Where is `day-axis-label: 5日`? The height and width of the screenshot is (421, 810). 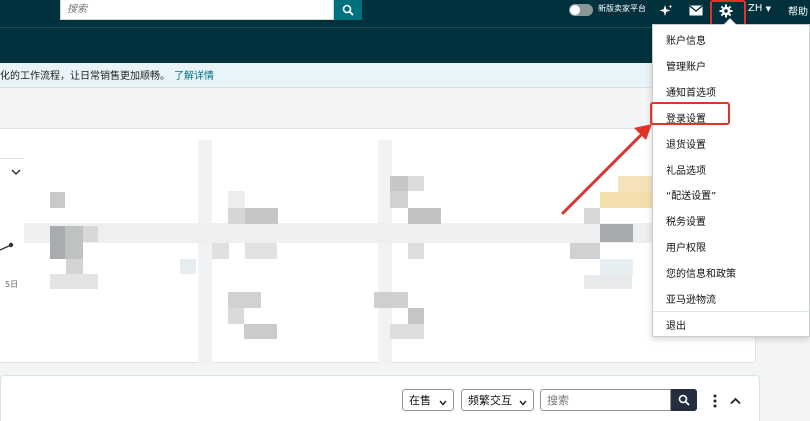 day-axis-label: 5日 is located at coordinates (12, 284).